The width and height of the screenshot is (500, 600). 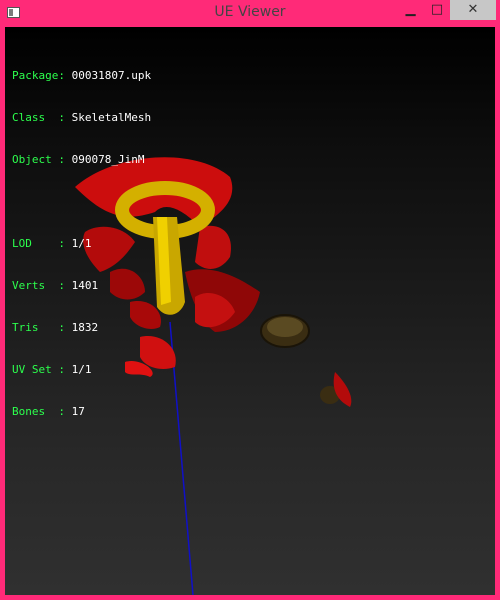 What do you see at coordinates (85, 327) in the screenshot?
I see `tris-value: 1832` at bounding box center [85, 327].